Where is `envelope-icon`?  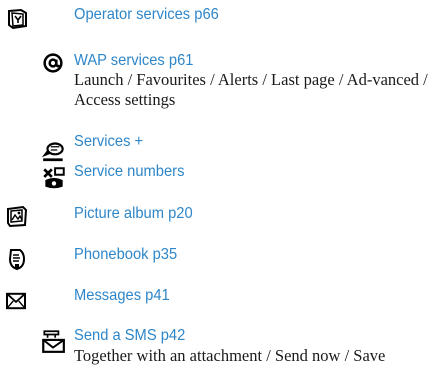
envelope-icon is located at coordinates (16, 301).